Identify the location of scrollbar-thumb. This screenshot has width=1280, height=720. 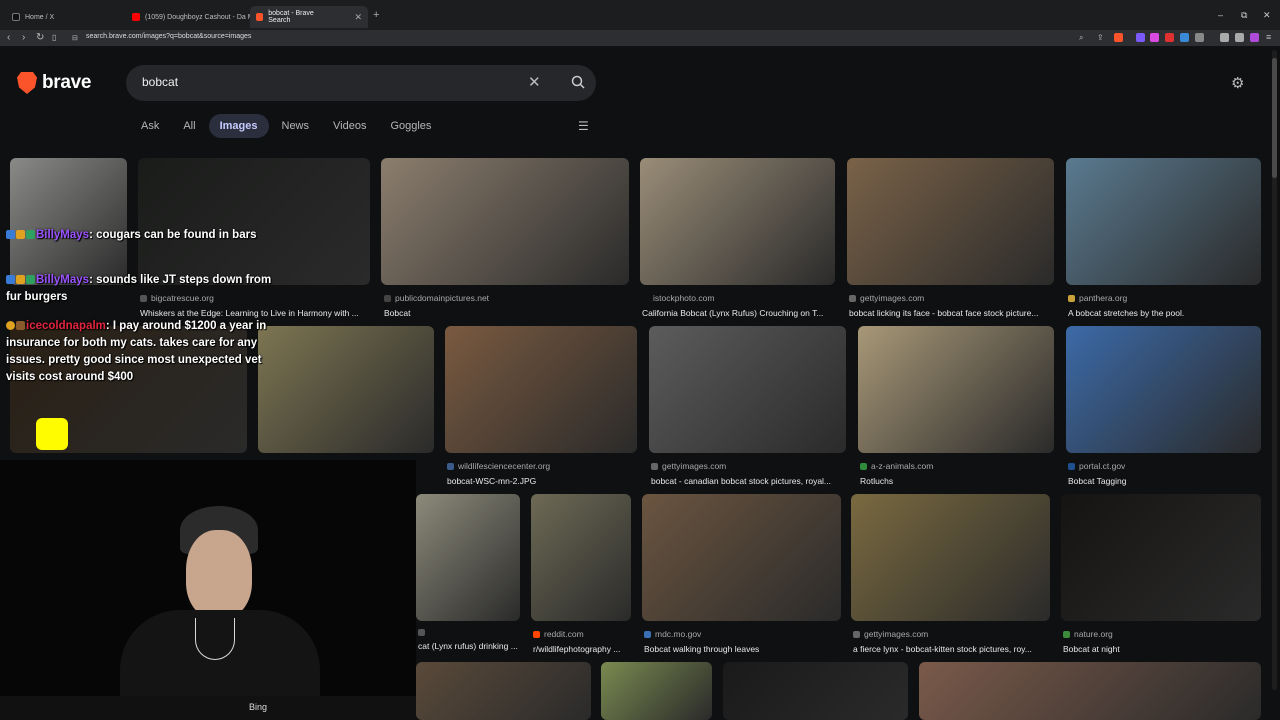
(1274, 118).